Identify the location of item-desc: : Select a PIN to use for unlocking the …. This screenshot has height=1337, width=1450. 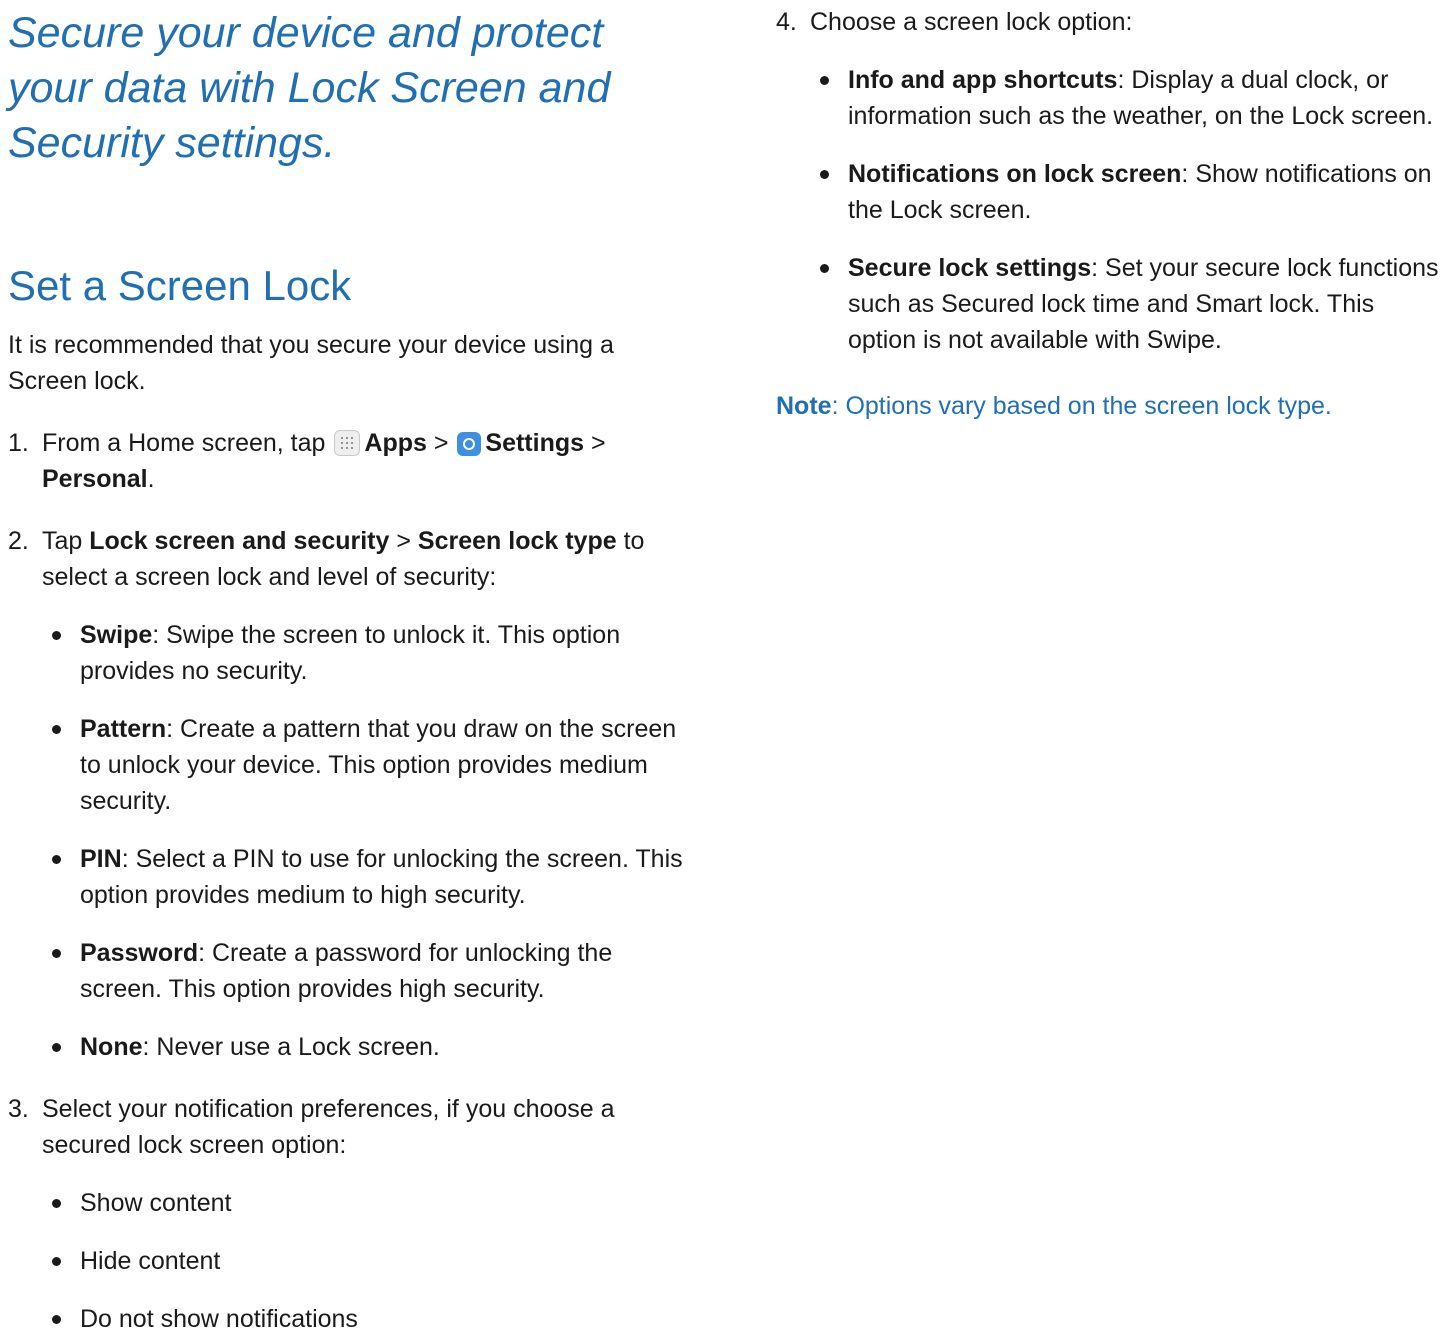
(381, 877).